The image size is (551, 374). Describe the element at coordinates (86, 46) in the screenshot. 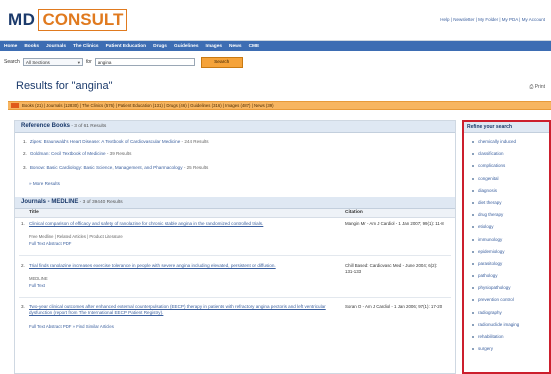

I see `nav-item-clinics: The Clinics` at that location.